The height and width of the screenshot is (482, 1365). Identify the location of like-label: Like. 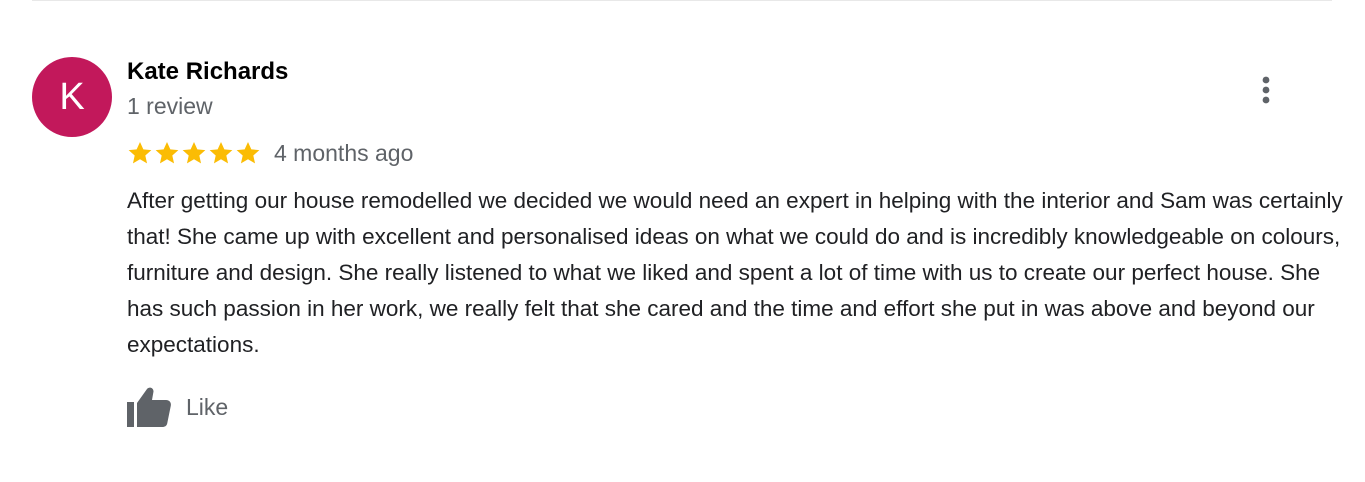
(207, 406).